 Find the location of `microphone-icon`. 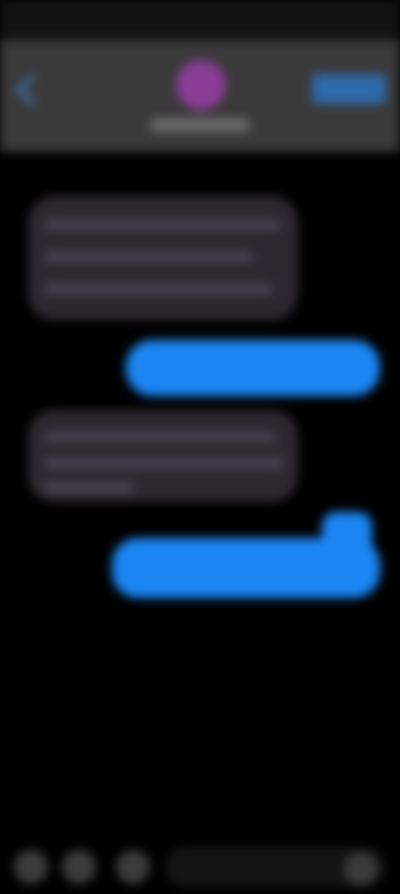

microphone-icon is located at coordinates (361, 869).